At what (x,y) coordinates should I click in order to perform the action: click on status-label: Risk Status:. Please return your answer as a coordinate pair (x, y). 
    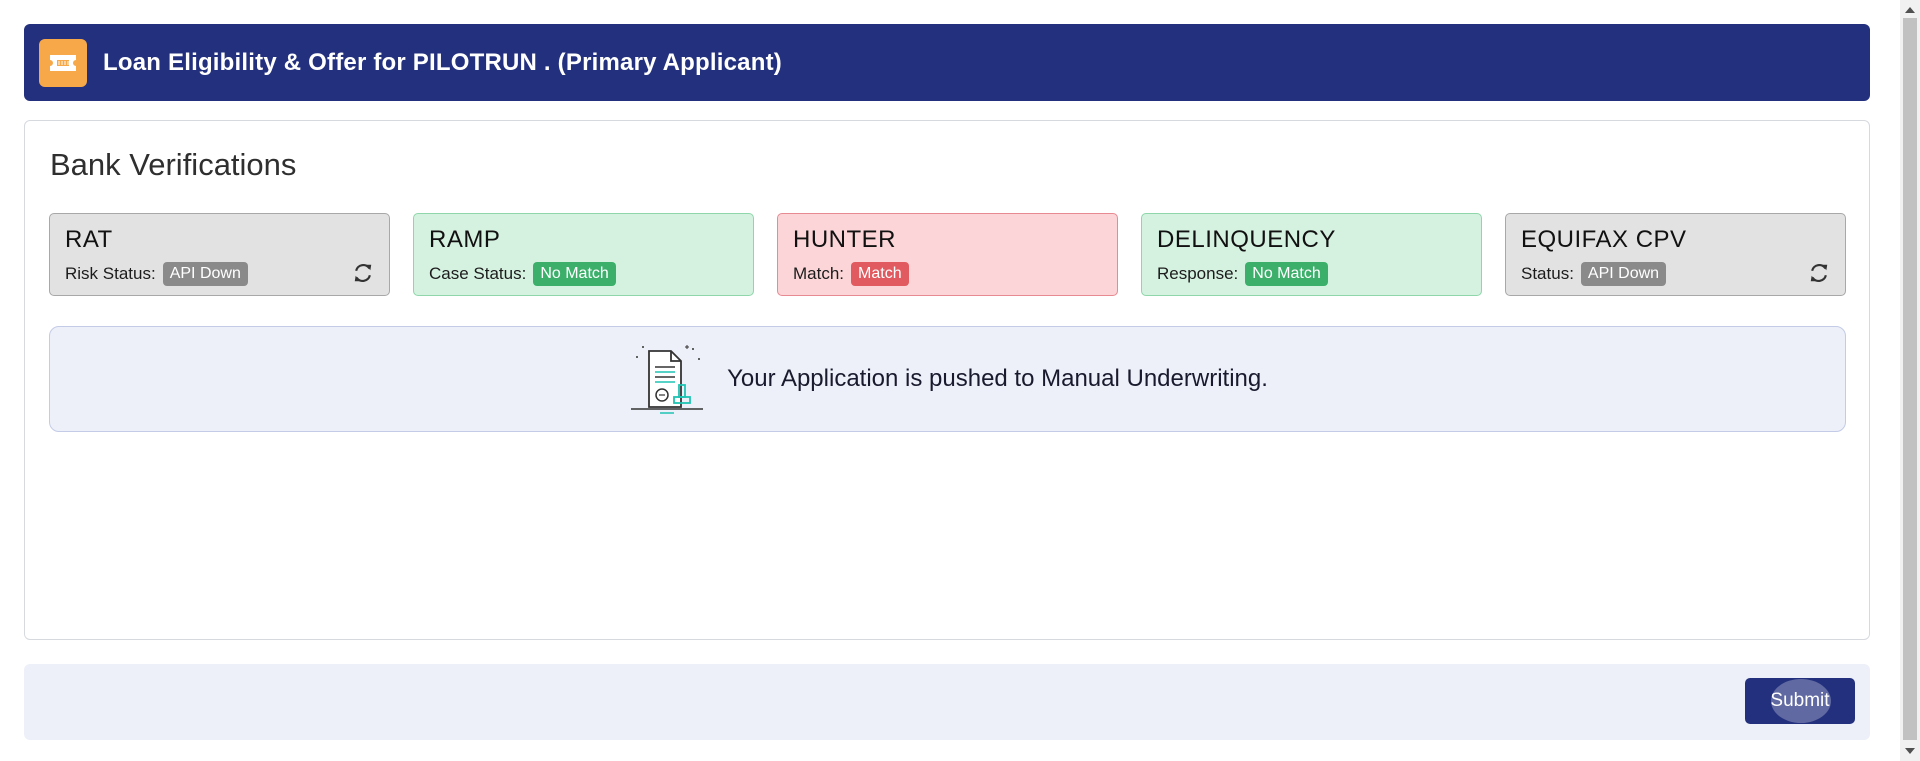
    Looking at the image, I should click on (110, 273).